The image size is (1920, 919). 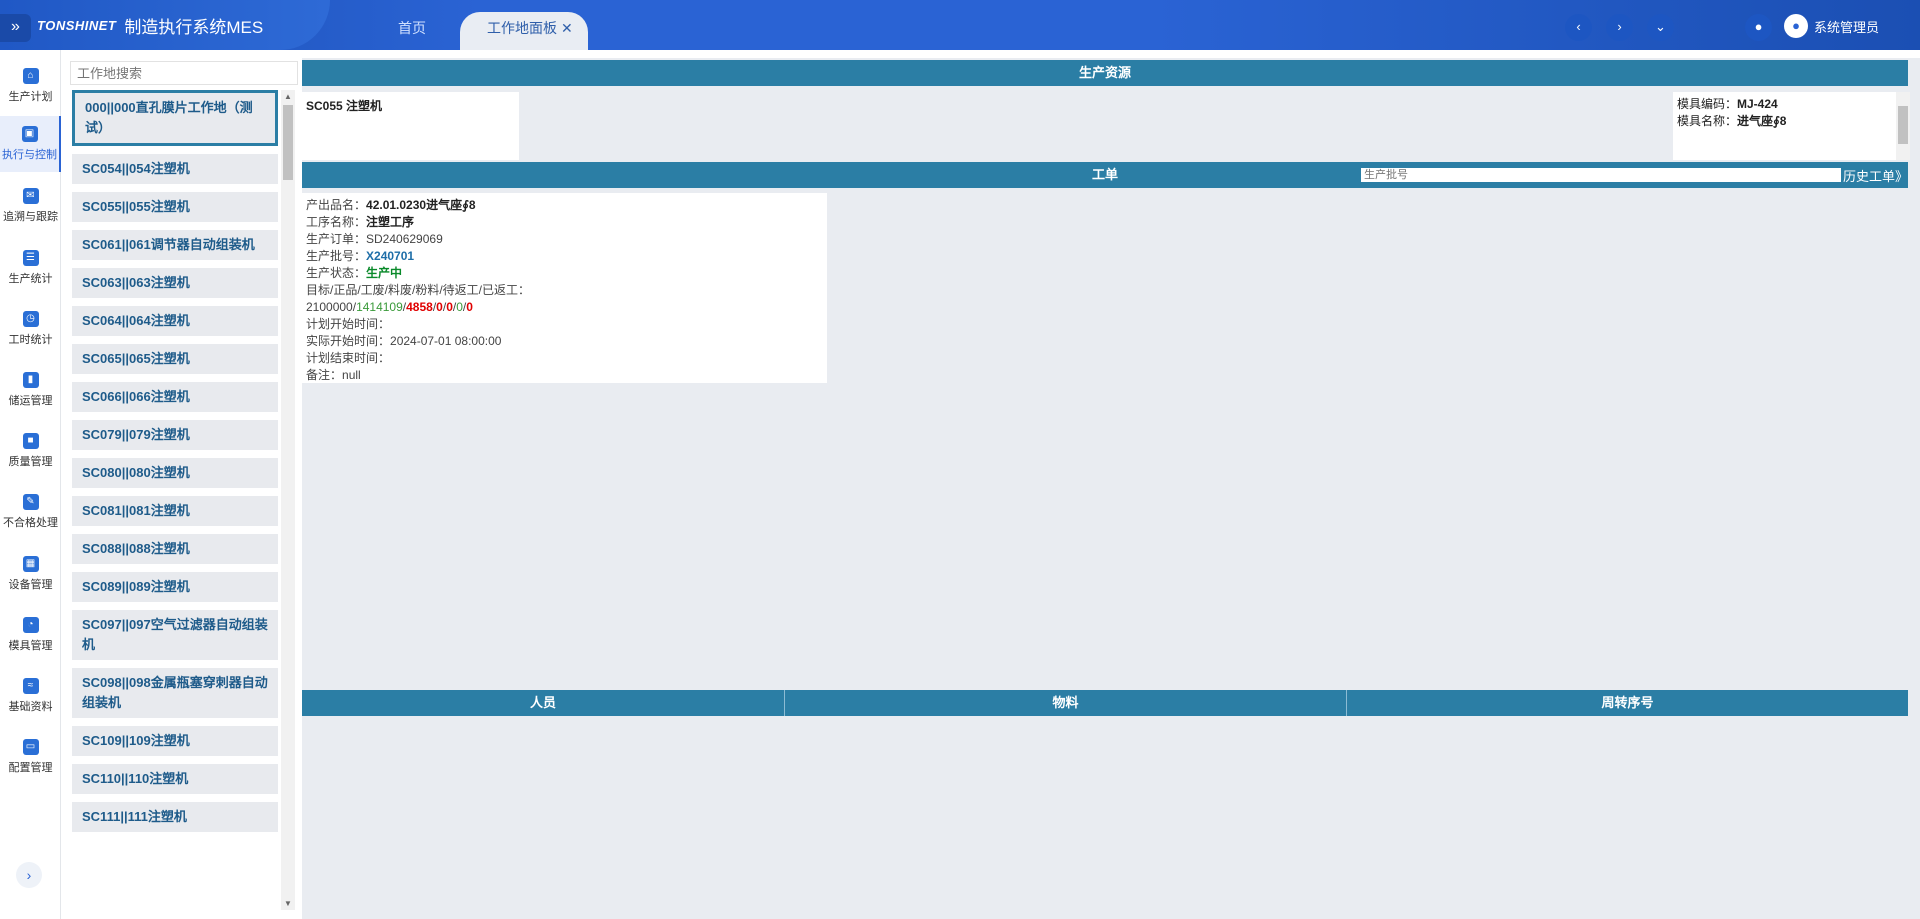 I want to click on nav-label: 生产计划, so click(x=30, y=97).